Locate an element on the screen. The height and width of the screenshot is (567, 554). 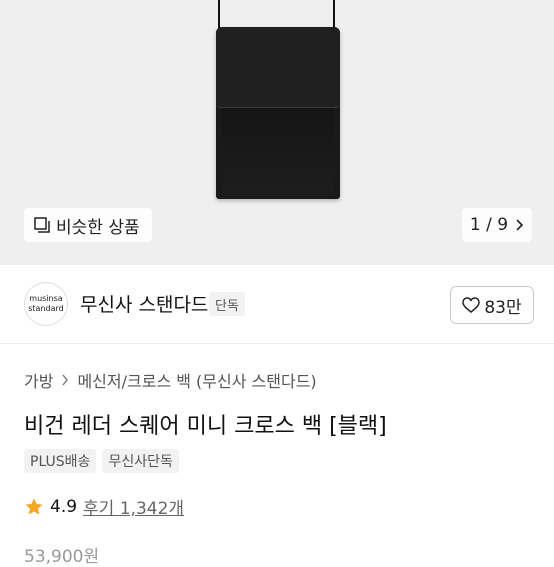
review-count-link: 후기 1,342개 is located at coordinates (133, 506).